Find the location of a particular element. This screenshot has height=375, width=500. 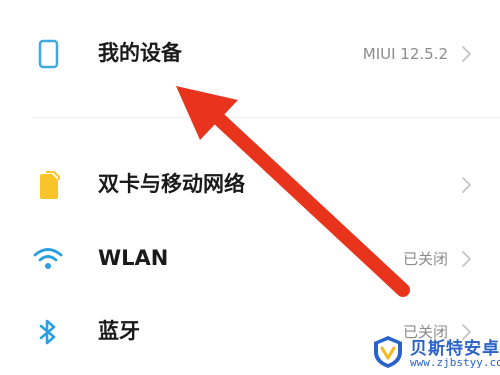

watermark-url: www.zjbstyy.com is located at coordinates (455, 362).